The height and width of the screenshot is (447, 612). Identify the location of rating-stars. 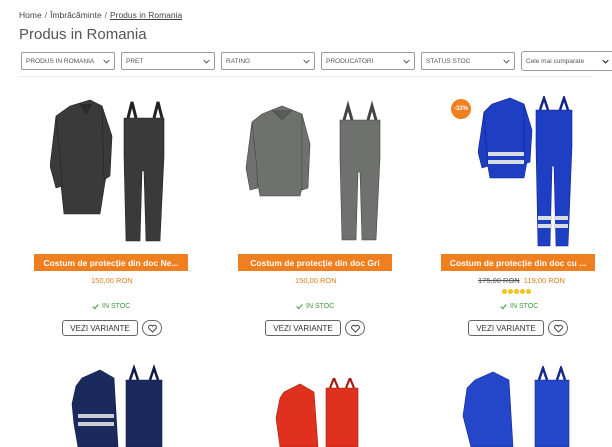
(516, 291).